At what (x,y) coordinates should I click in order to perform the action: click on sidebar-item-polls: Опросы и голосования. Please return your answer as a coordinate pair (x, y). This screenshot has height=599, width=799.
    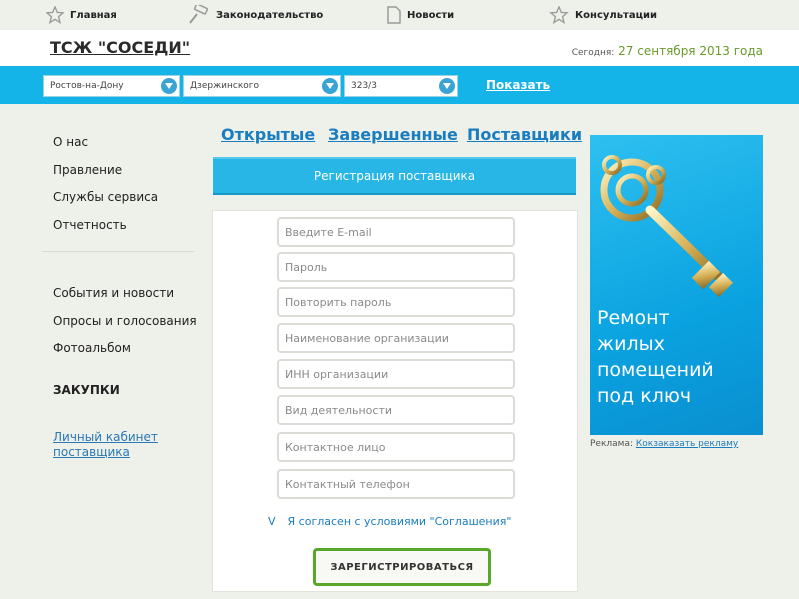
    Looking at the image, I should click on (125, 321).